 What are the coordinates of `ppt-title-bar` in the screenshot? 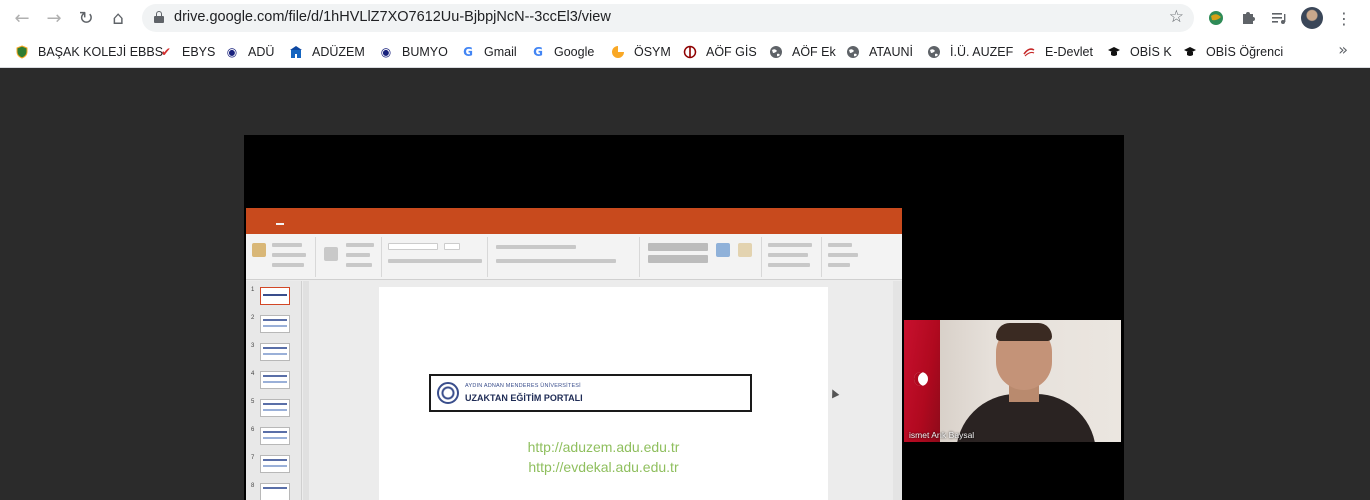 It's located at (574, 215).